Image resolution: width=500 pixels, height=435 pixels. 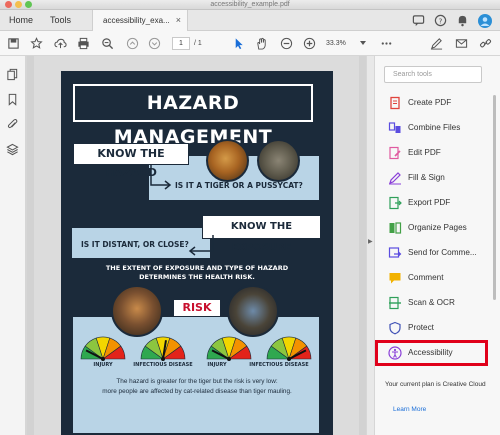 What do you see at coordinates (418, 20) in the screenshot?
I see `chat-icon` at bounding box center [418, 20].